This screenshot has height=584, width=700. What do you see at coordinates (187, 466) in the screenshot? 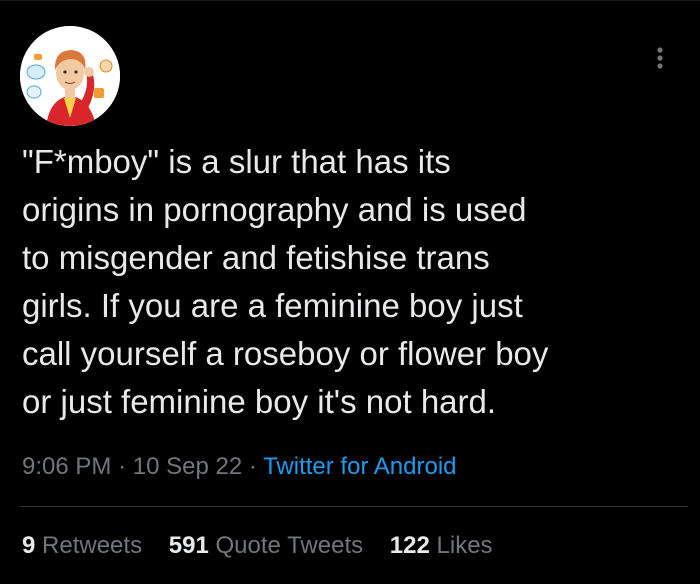
I see `tweet-date: 10 Sep 22` at bounding box center [187, 466].